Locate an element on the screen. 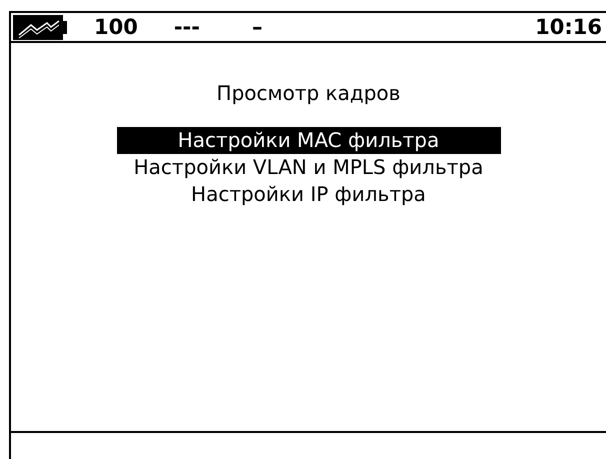 The height and width of the screenshot is (459, 606). menu-item: Настройки MAC фильтра is located at coordinates (308, 140).